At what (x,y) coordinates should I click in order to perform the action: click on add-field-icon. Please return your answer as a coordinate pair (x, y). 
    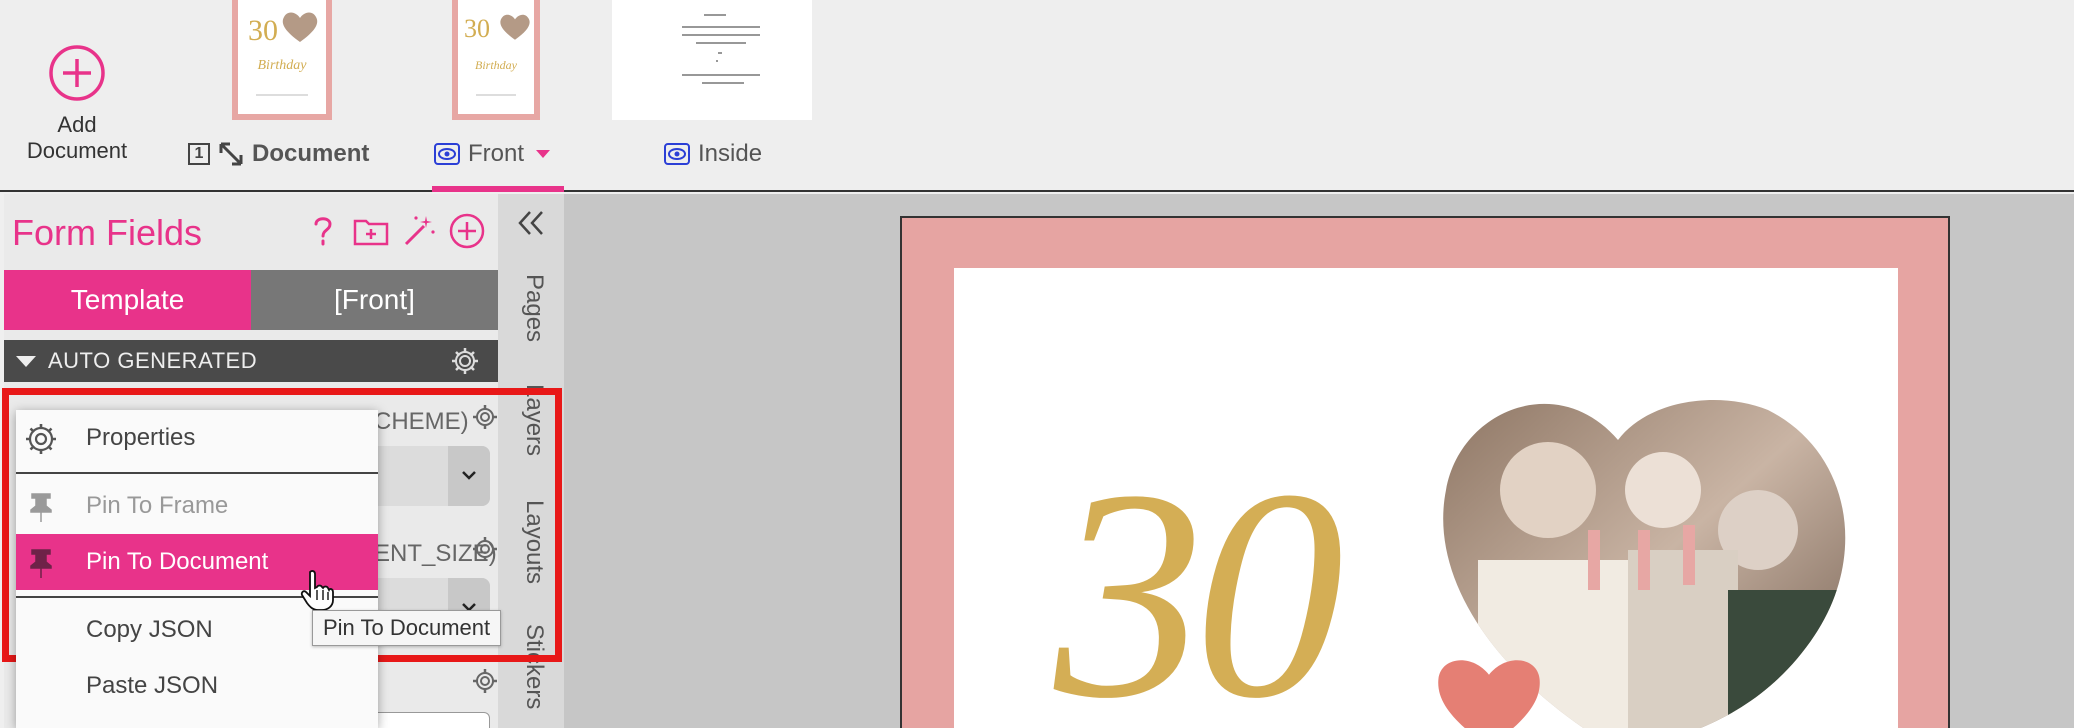
    Looking at the image, I should click on (467, 231).